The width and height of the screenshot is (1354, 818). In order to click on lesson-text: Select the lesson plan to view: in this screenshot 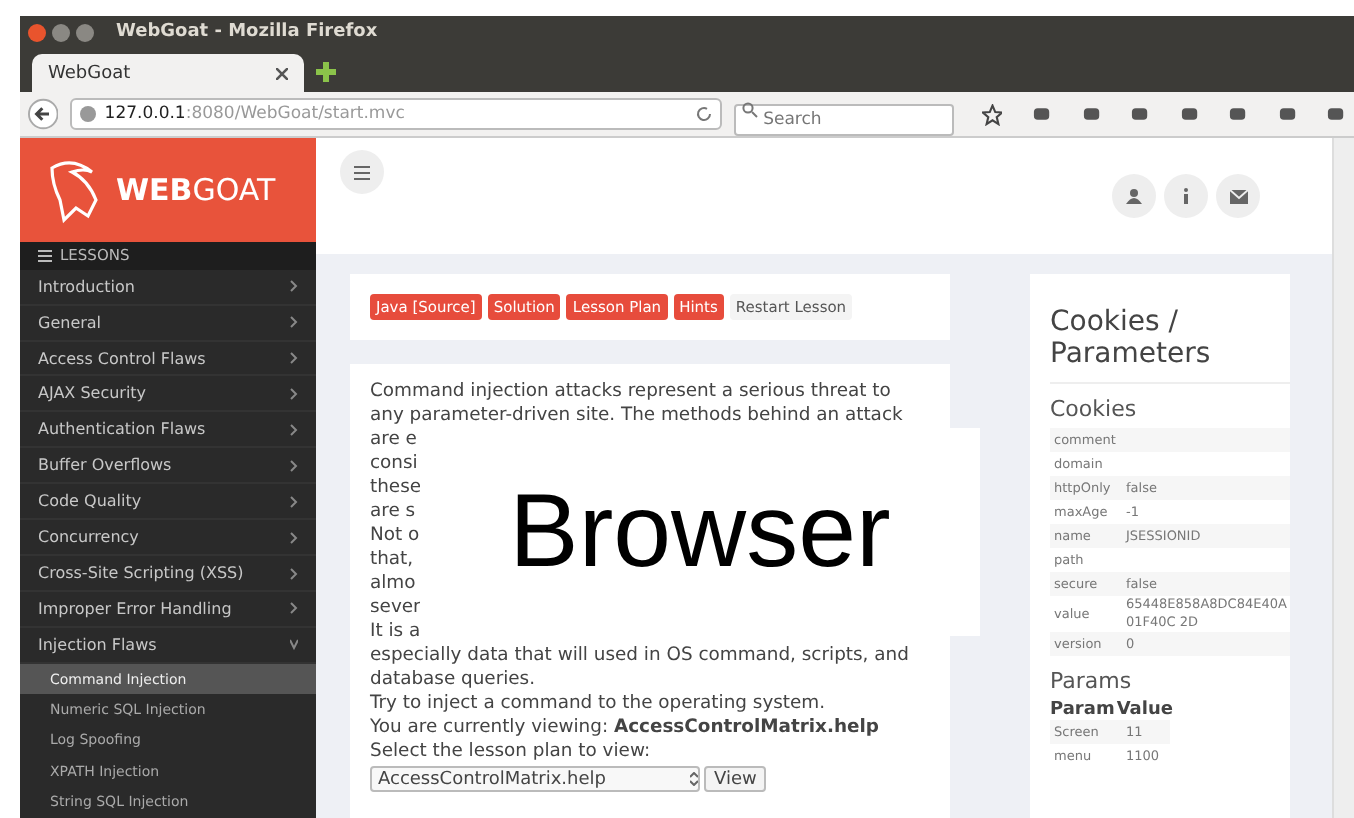, I will do `click(511, 752)`.